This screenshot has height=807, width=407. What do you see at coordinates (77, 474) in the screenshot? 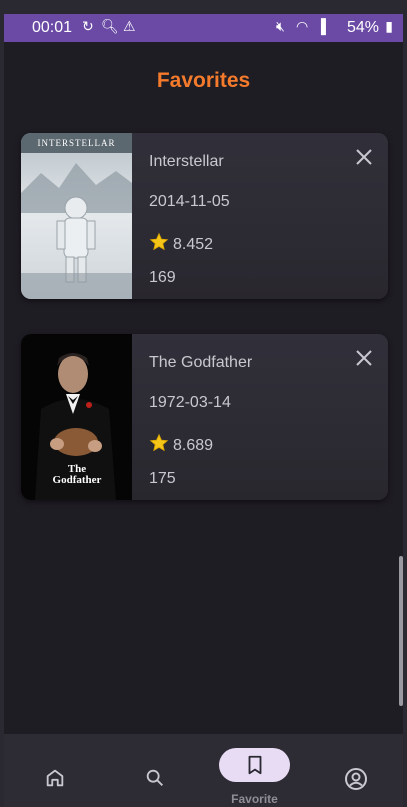
I see `poster-title: The Godfather` at bounding box center [77, 474].